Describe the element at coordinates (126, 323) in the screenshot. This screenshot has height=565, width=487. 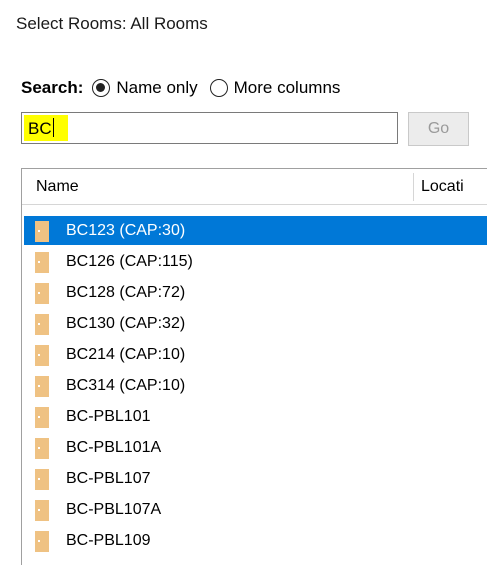
I see `list-item-label: BC130 (CAP:32)` at that location.